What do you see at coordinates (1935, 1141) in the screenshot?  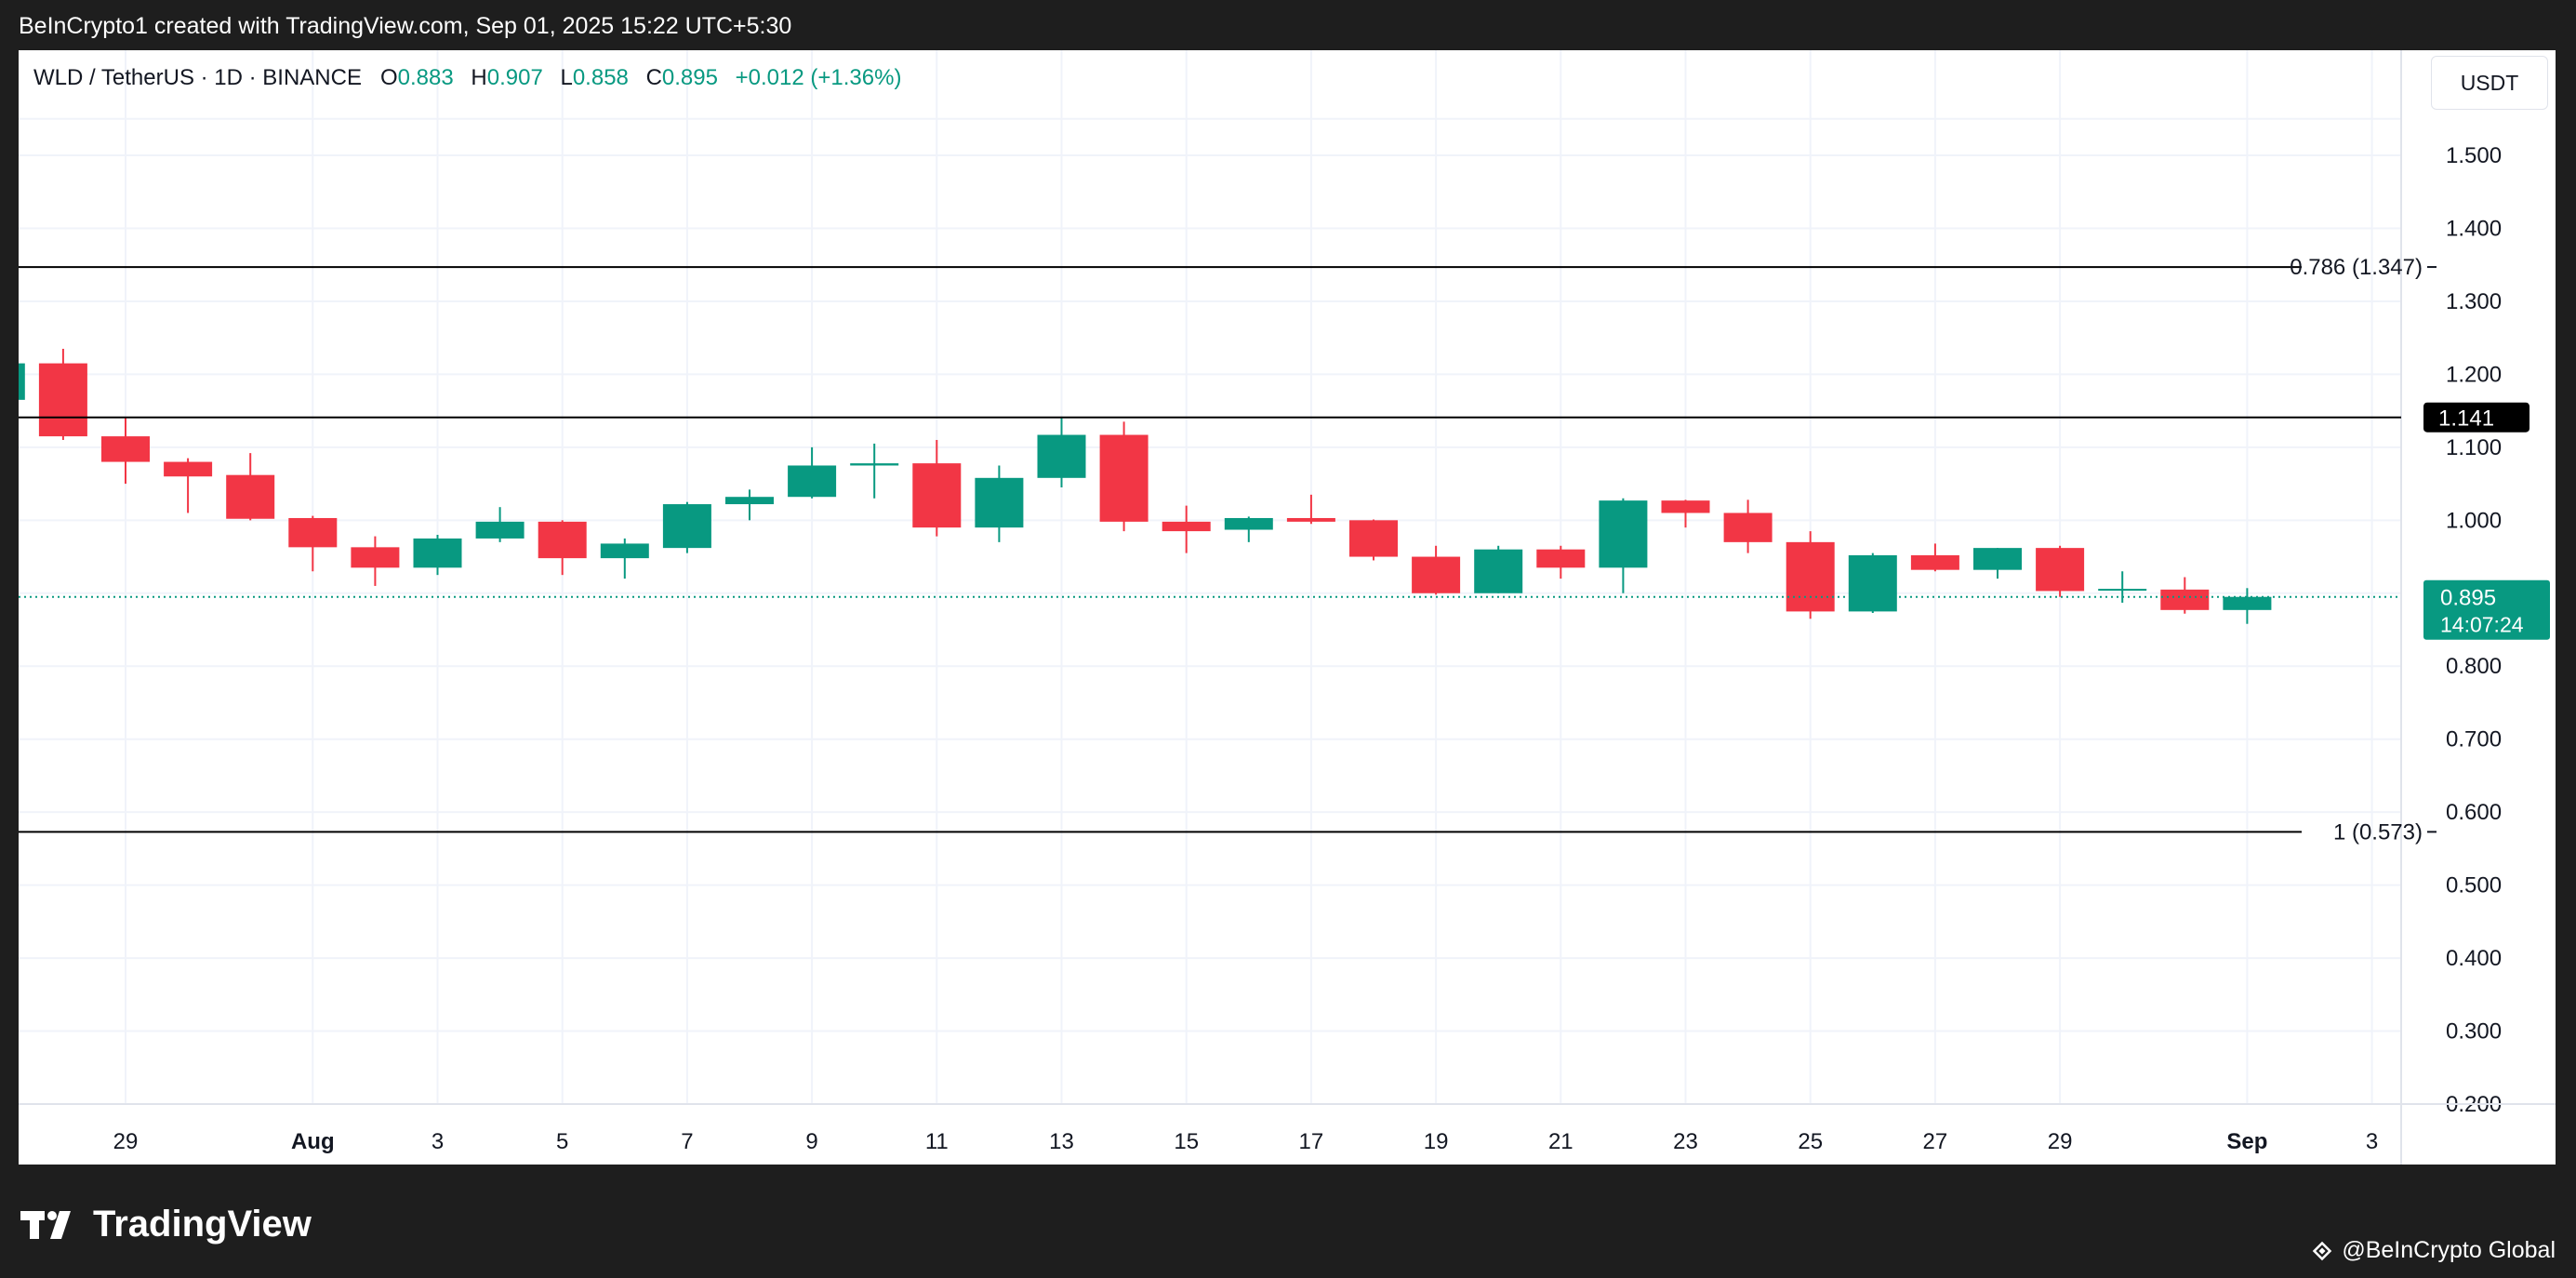 I see `x-tick-label: 27` at bounding box center [1935, 1141].